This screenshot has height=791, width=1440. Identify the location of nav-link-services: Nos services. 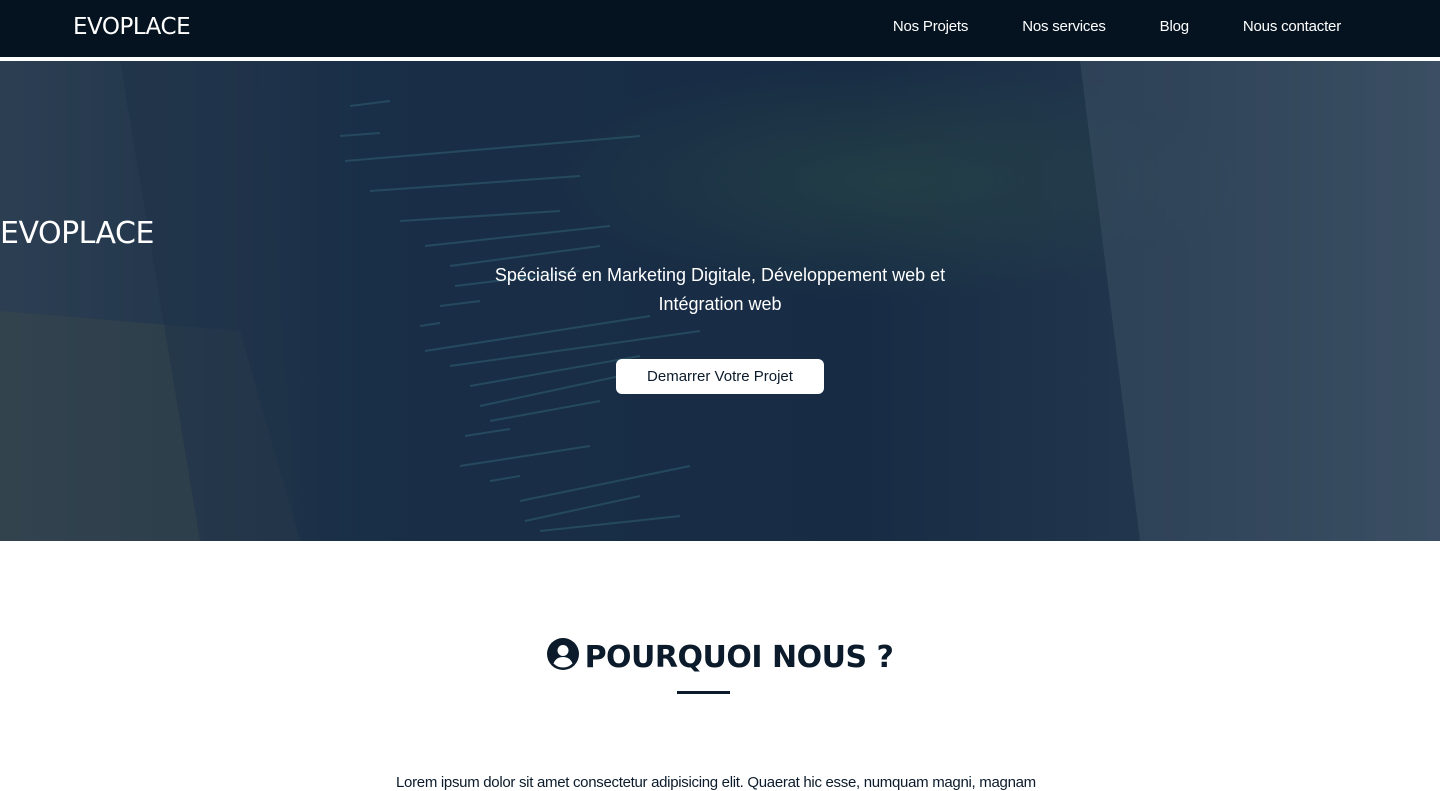
(1064, 26).